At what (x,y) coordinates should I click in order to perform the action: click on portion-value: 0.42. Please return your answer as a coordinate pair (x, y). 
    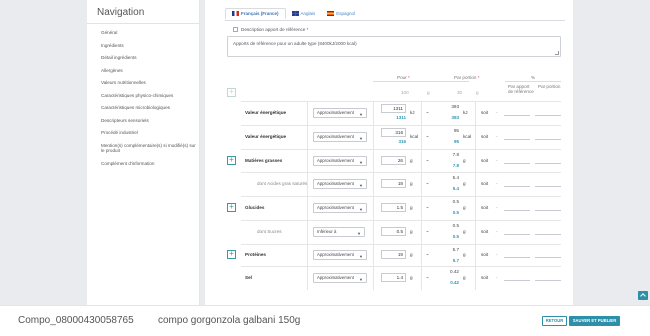
    Looking at the image, I should click on (454, 271).